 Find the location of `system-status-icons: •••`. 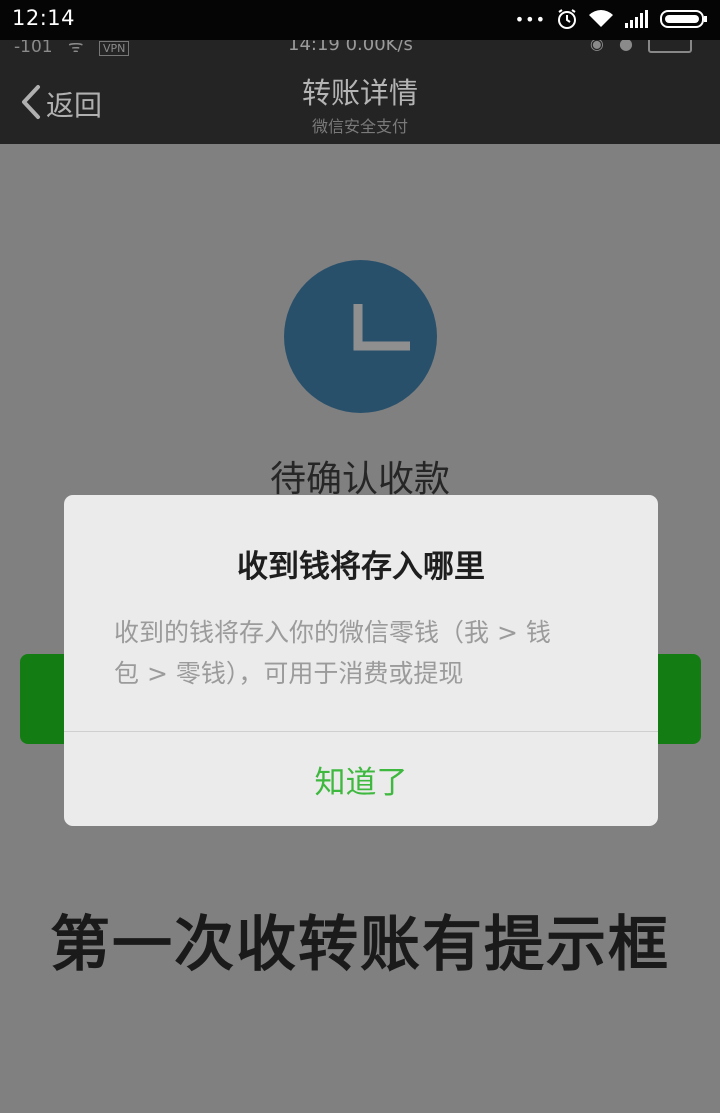

system-status-icons: ••• is located at coordinates (611, 19).